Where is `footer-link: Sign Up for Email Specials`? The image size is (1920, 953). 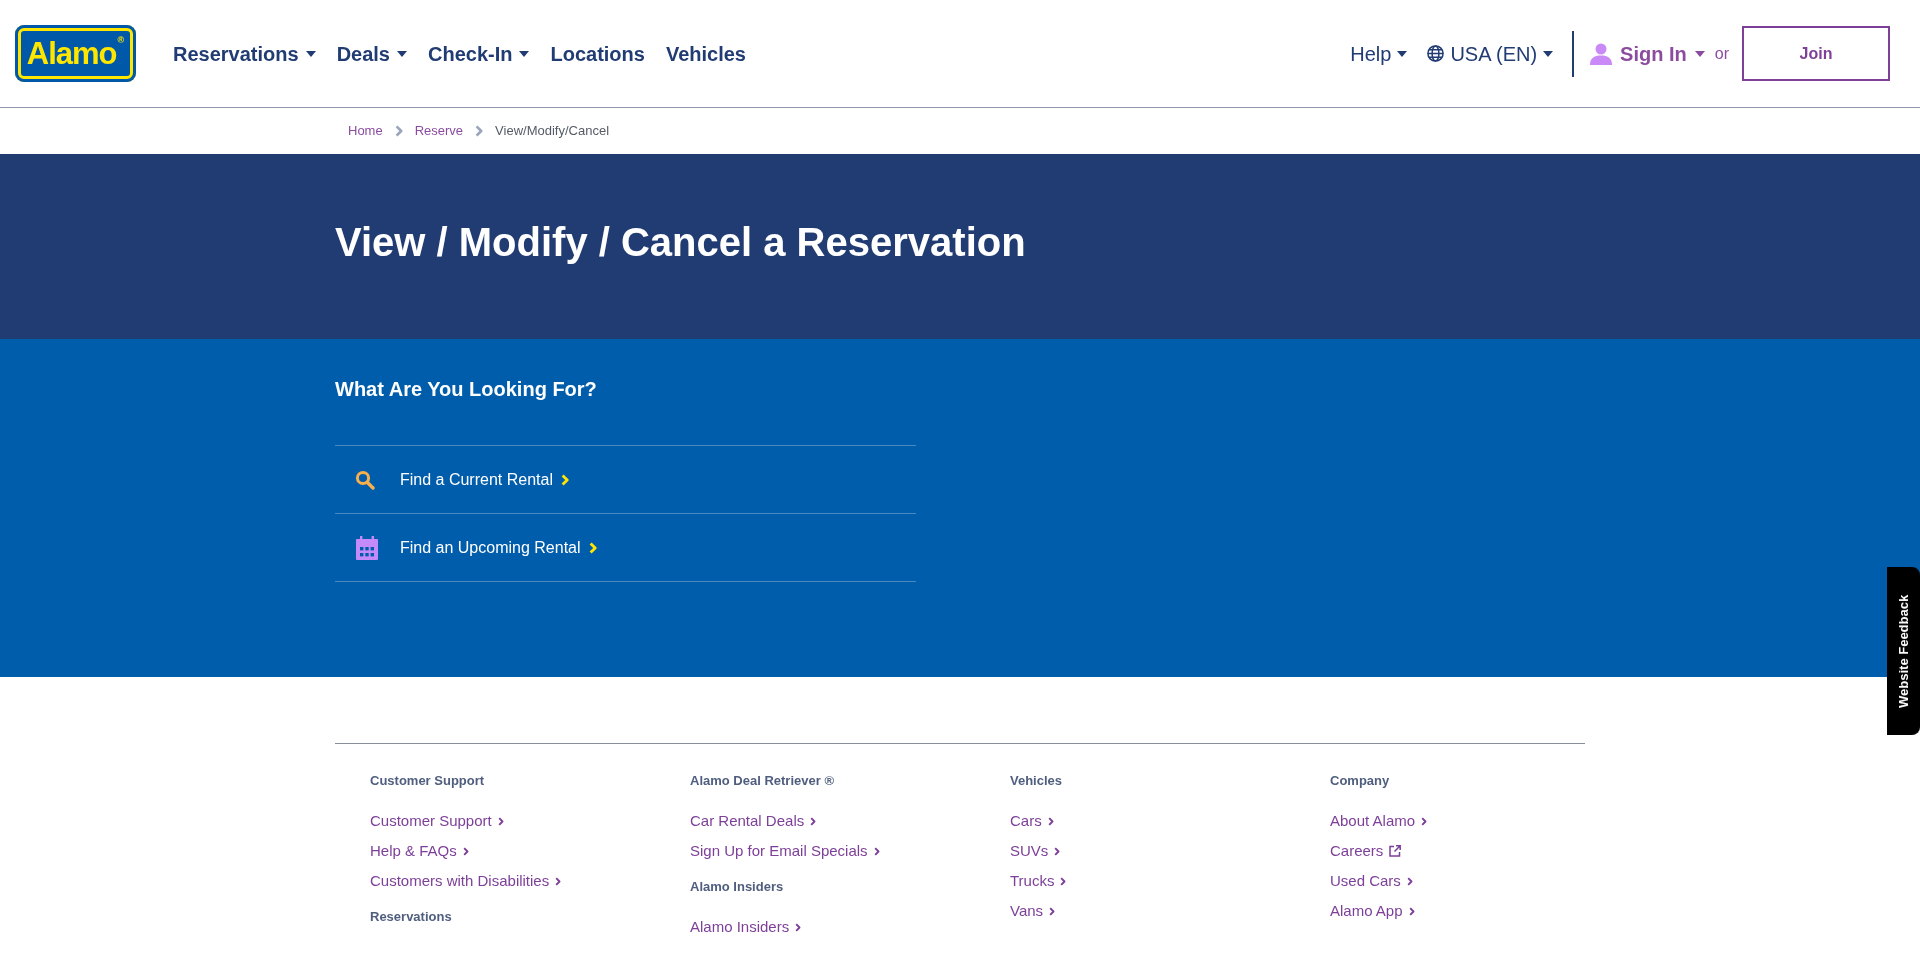 footer-link: Sign Up for Email Specials is located at coordinates (785, 851).